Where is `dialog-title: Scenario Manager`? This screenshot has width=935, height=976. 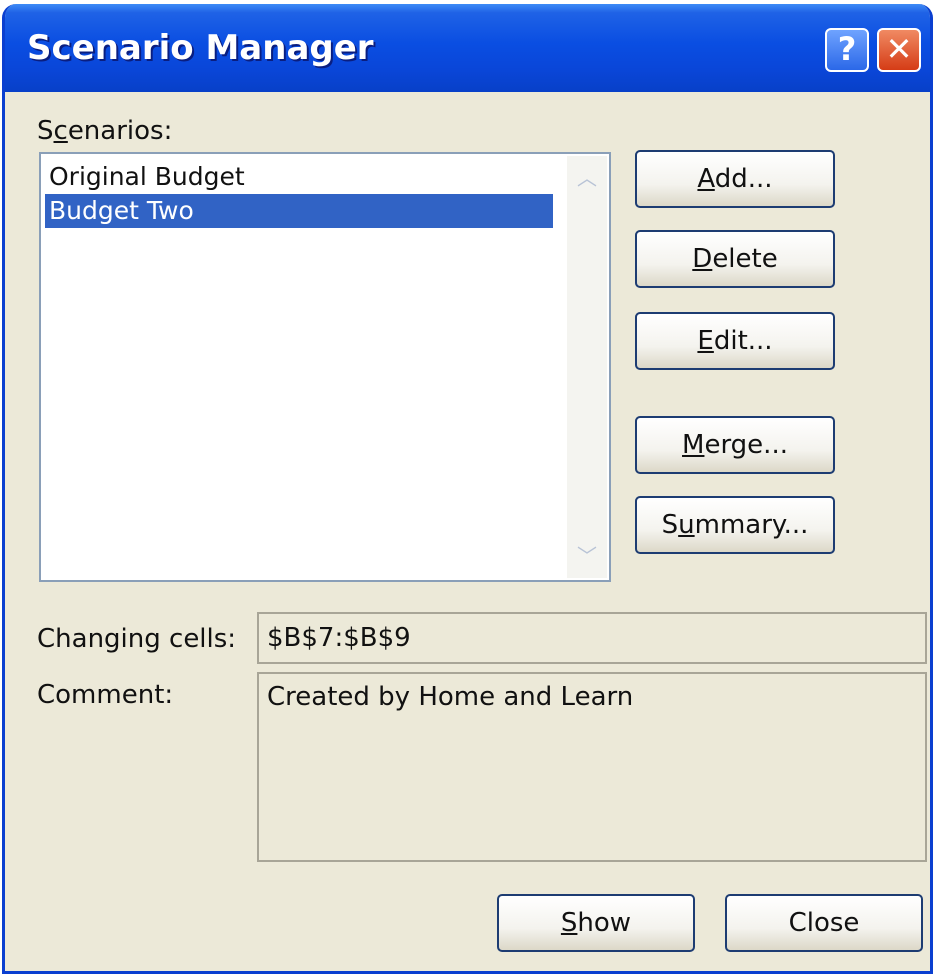 dialog-title: Scenario Manager is located at coordinates (200, 48).